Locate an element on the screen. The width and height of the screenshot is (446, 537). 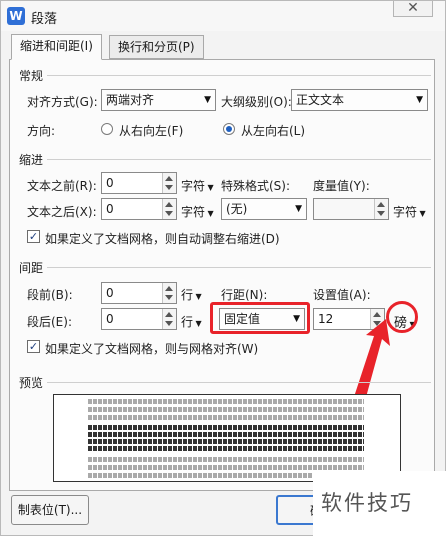
preview-pane is located at coordinates (227, 438).